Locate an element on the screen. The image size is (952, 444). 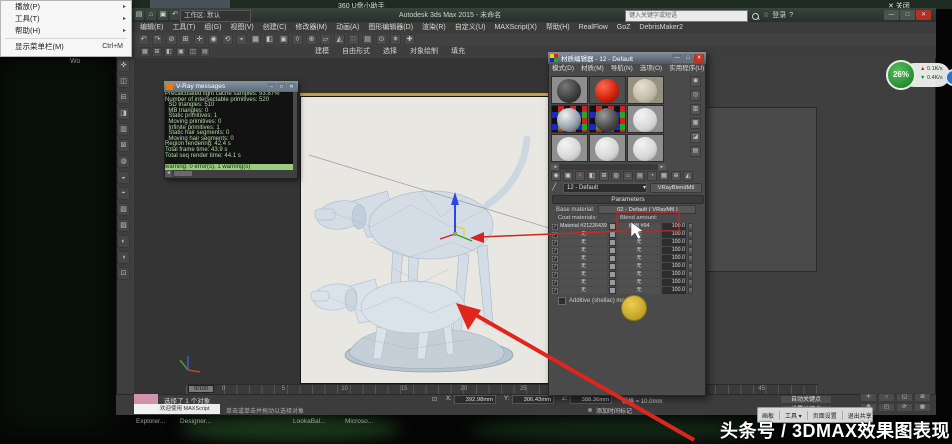
left-toolbar-icon: ◓ is located at coordinates (123, 193).